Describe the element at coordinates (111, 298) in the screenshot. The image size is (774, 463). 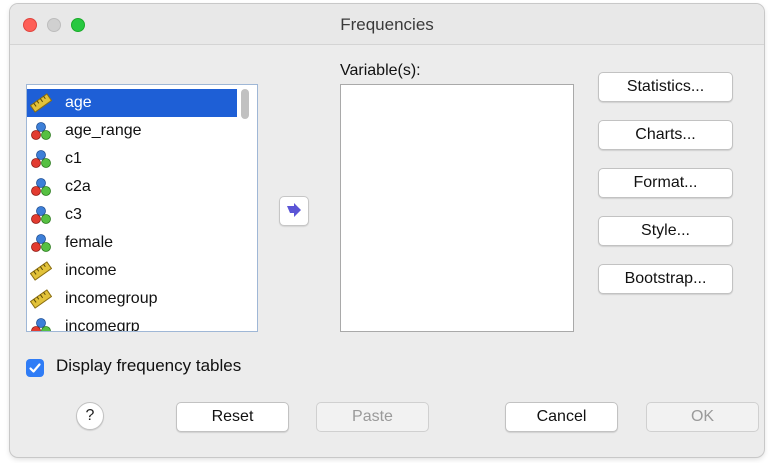
I see `variable-name: incomegroup` at that location.